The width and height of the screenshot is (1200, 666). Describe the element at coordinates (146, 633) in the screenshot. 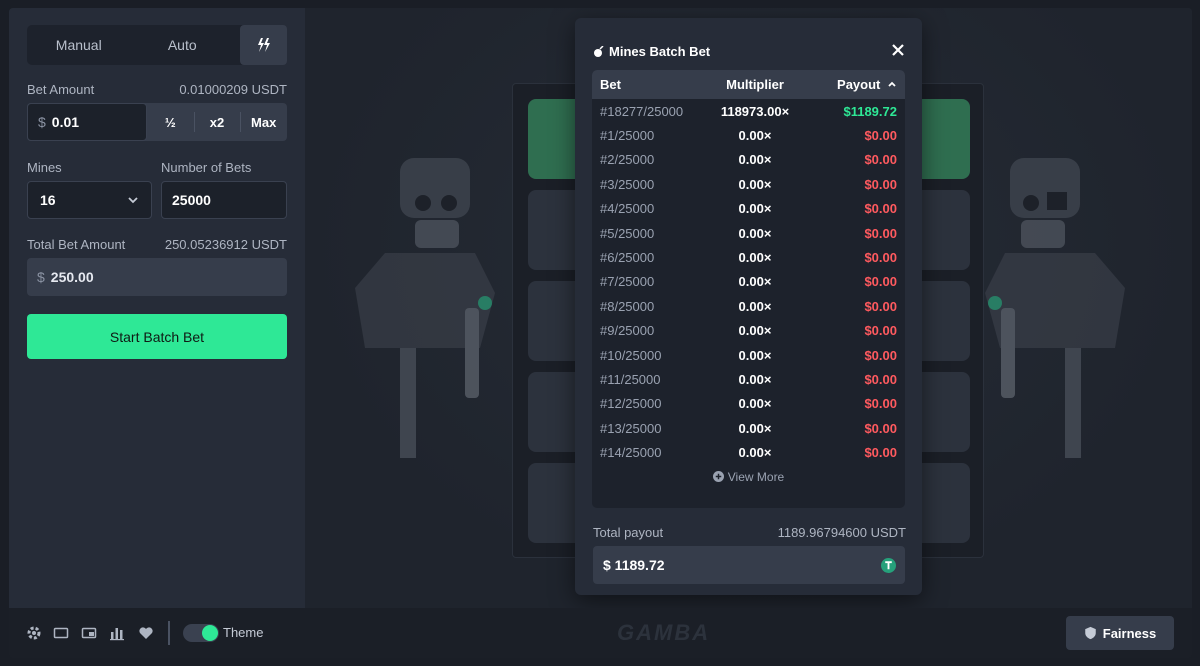

I see `heart-icon` at that location.